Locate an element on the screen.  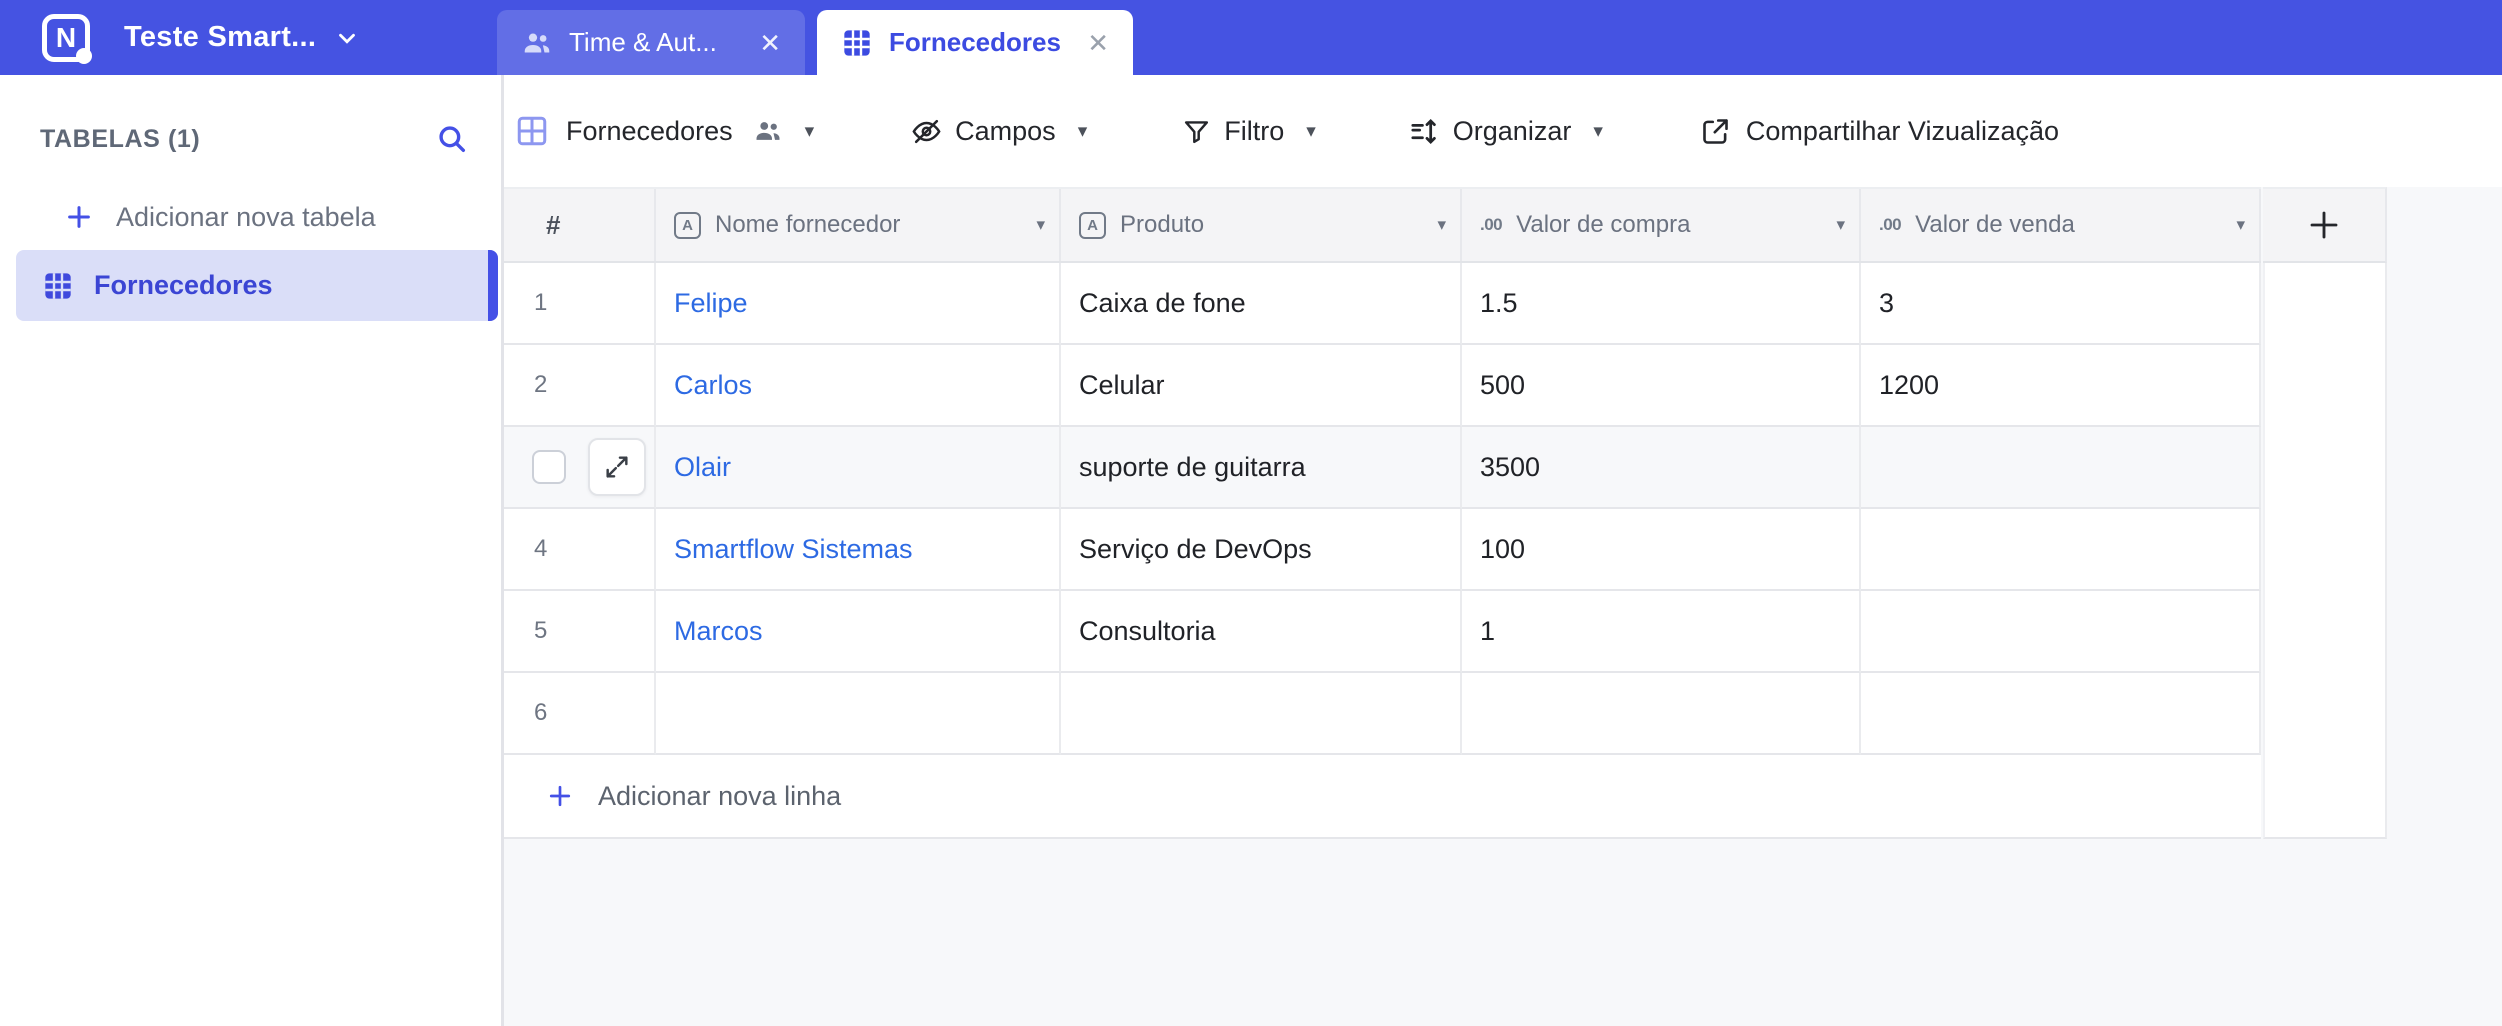
cell-valor-de-compra: 1 is located at coordinates (1661, 632).